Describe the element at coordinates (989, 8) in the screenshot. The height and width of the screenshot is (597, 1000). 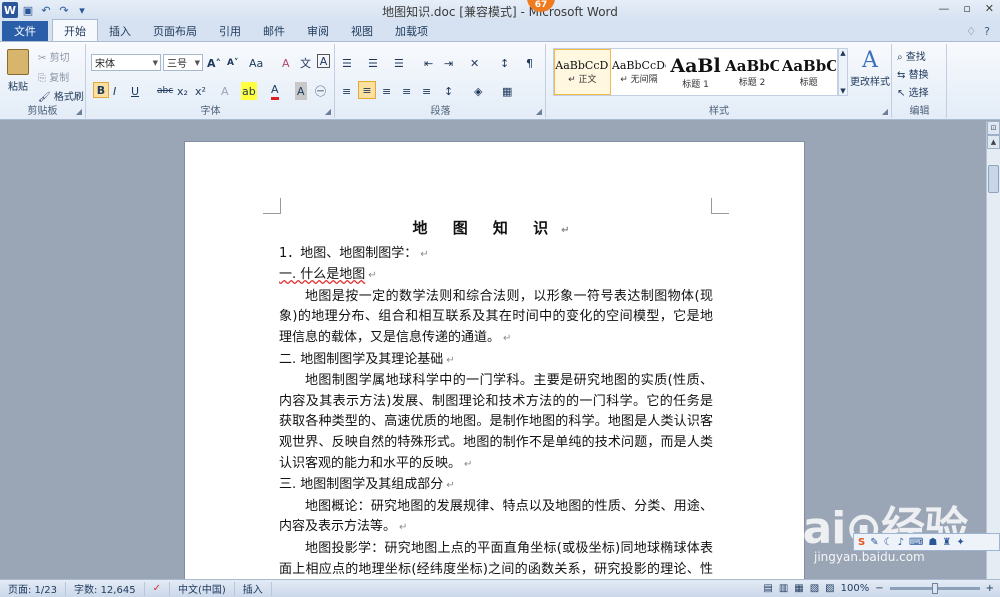
I see `close-icon: ✕` at that location.